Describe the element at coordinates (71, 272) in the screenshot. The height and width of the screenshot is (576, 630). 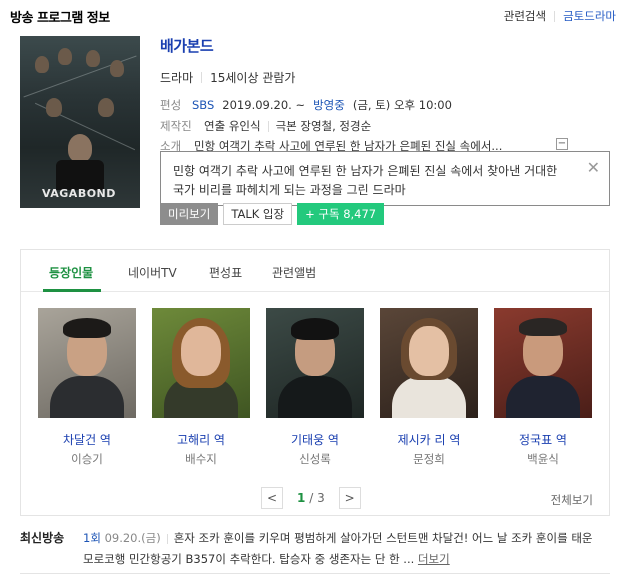
I see `tab-cast: 등장인물` at that location.